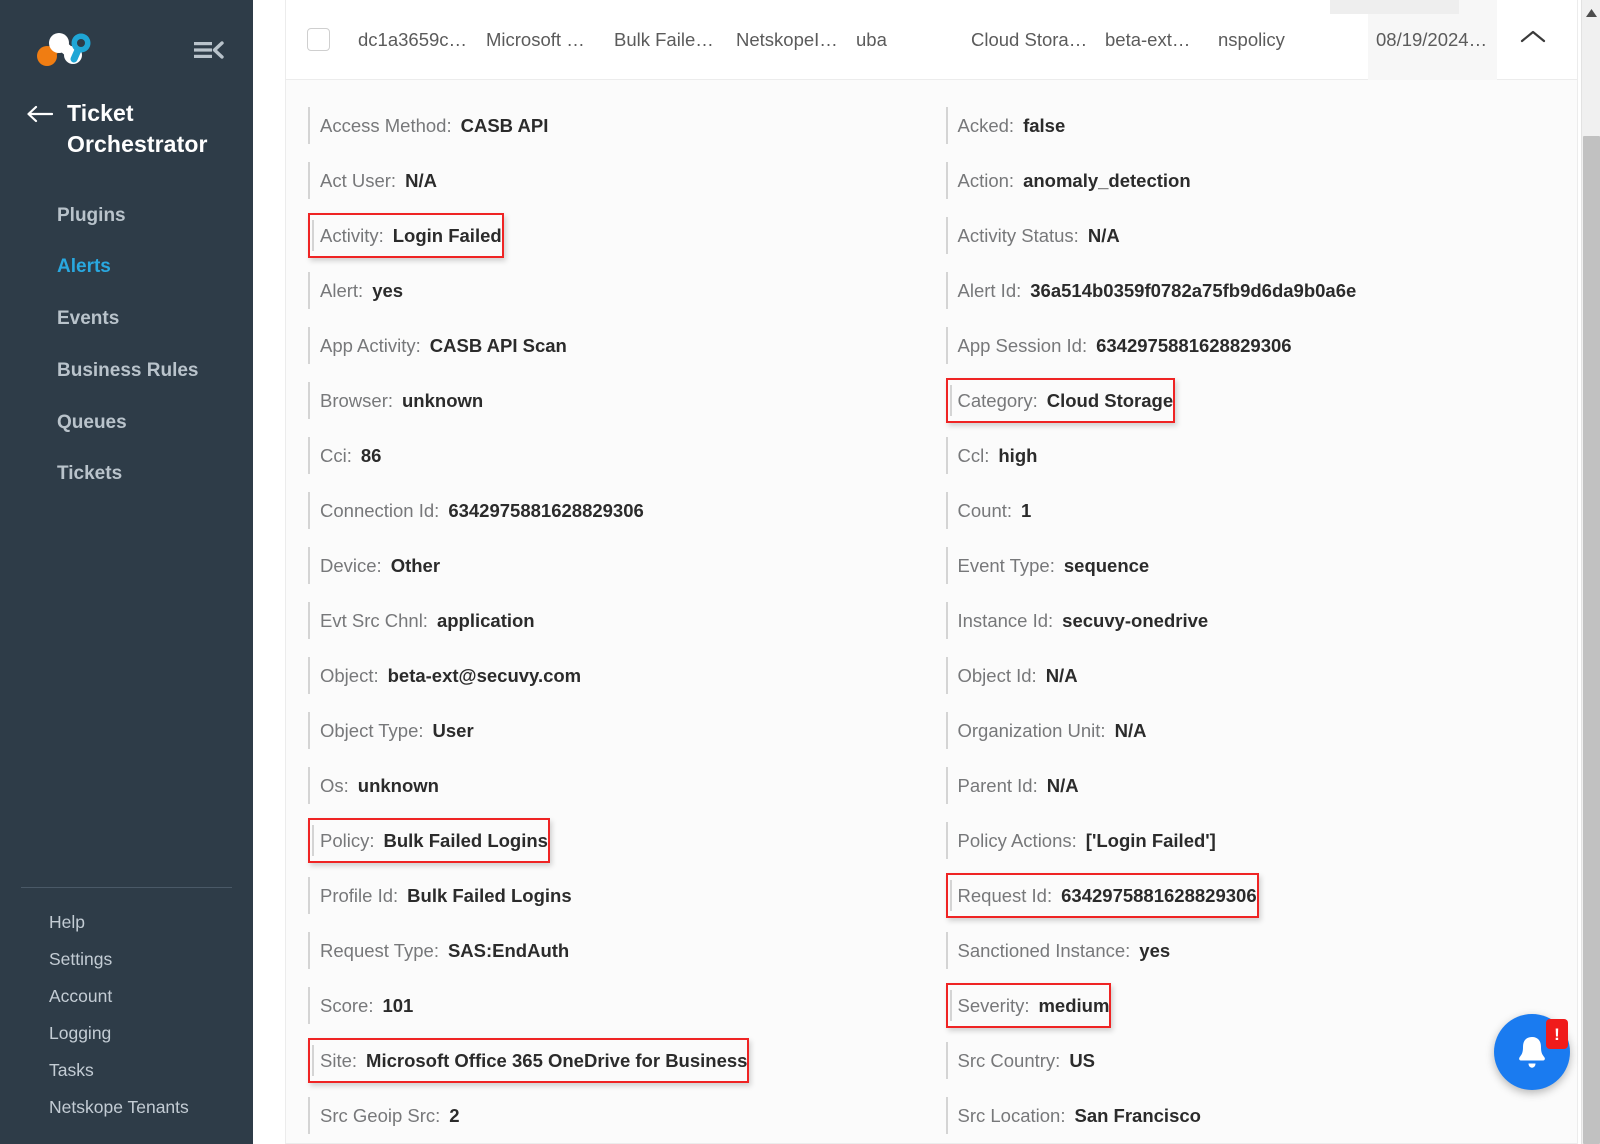 This screenshot has height=1144, width=1600. What do you see at coordinates (508, 950) in the screenshot?
I see `field-value: SAS:EndAuth` at bounding box center [508, 950].